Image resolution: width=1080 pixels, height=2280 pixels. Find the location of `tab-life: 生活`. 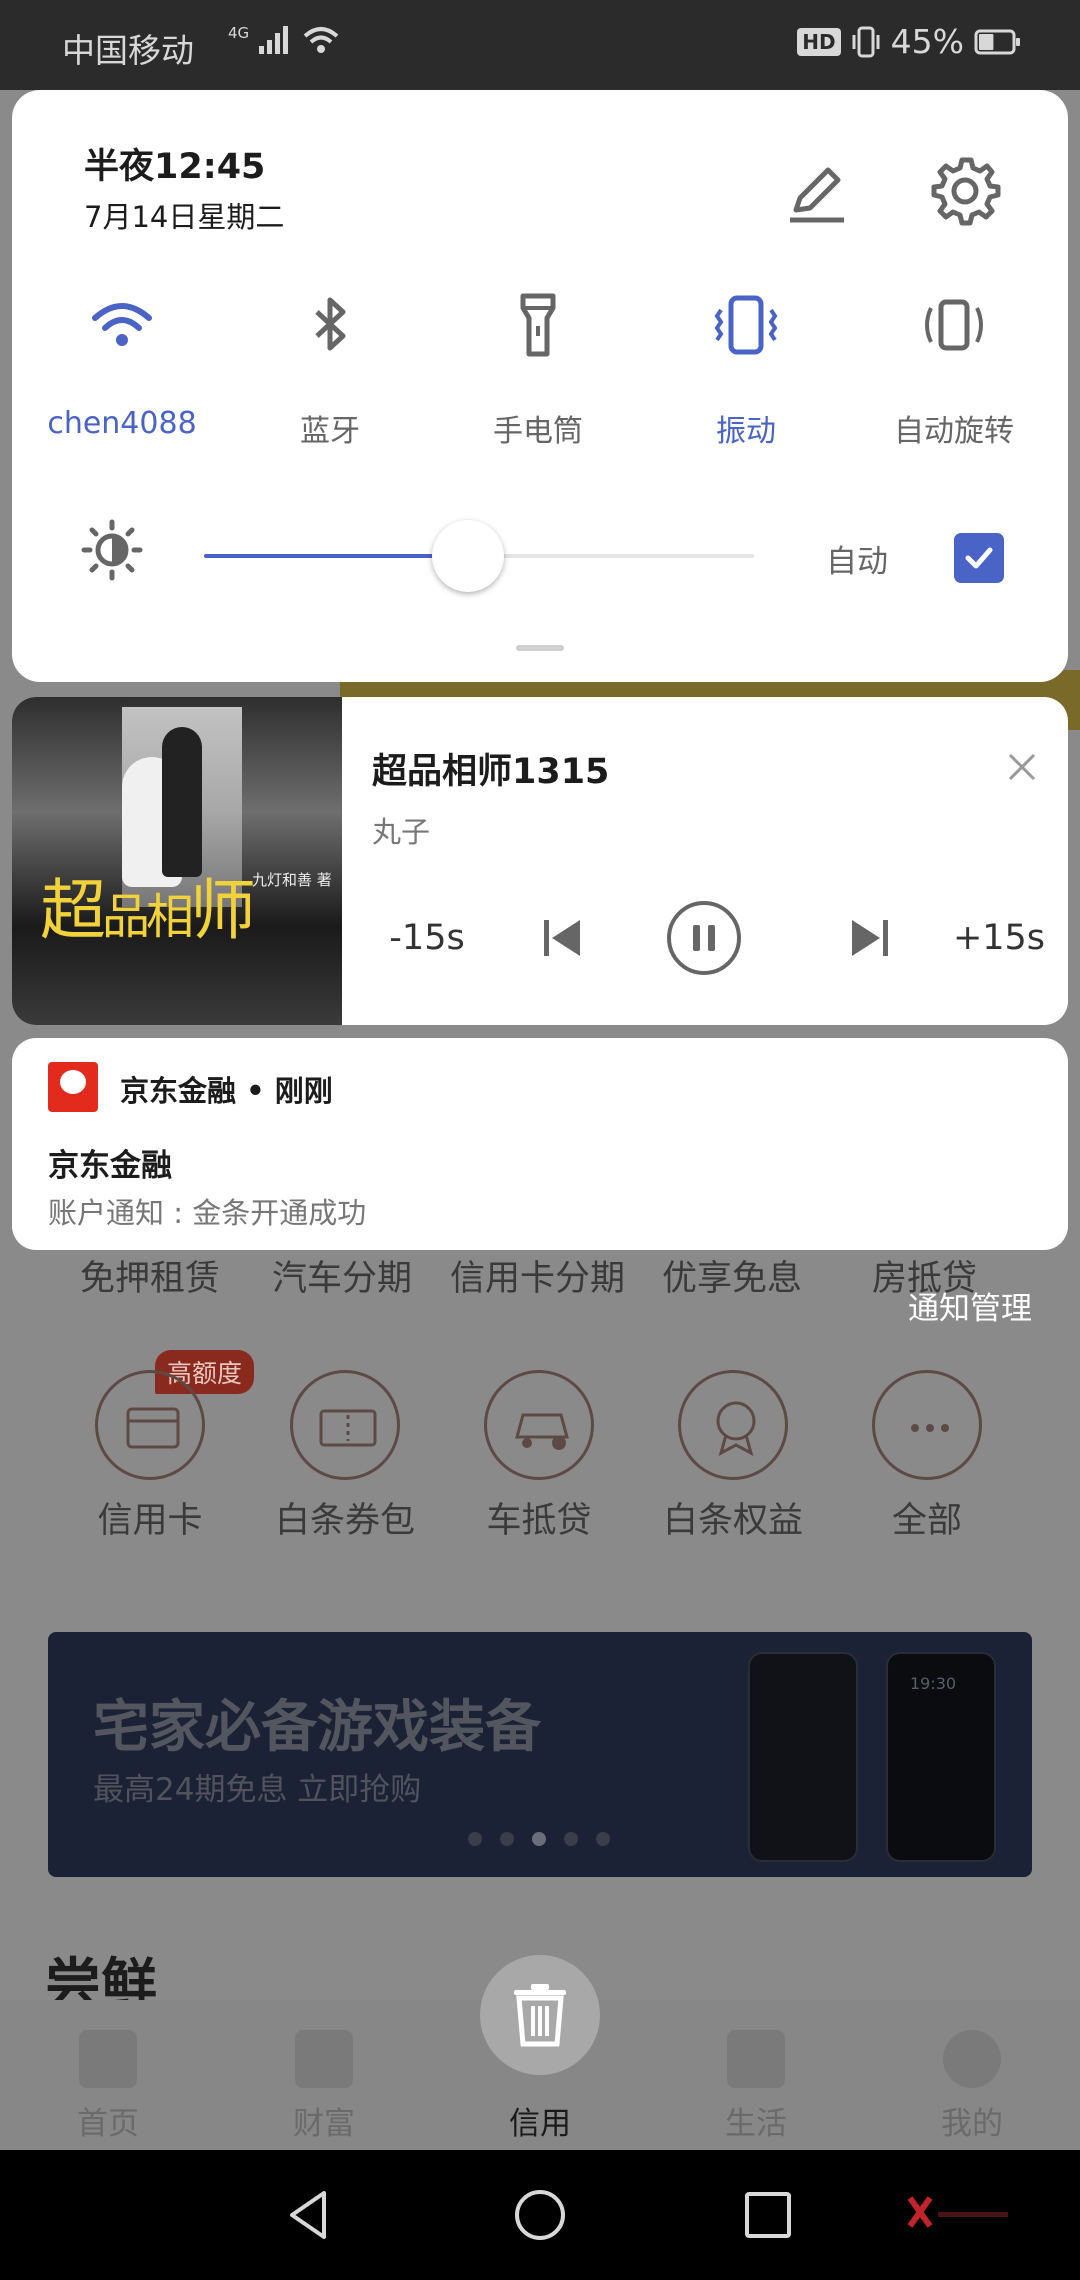

tab-life: 生活 is located at coordinates (756, 2081).